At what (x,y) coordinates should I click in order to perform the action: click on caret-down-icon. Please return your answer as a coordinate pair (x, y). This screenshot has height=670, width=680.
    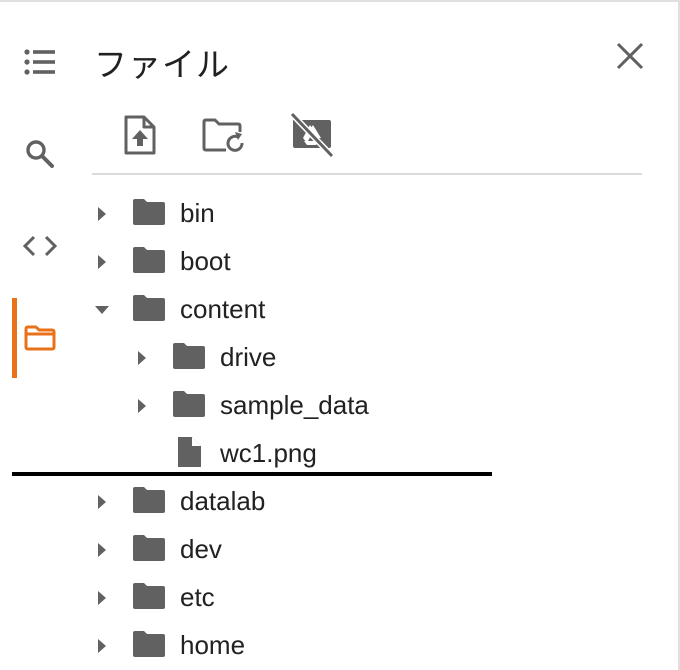
    Looking at the image, I should click on (102, 310).